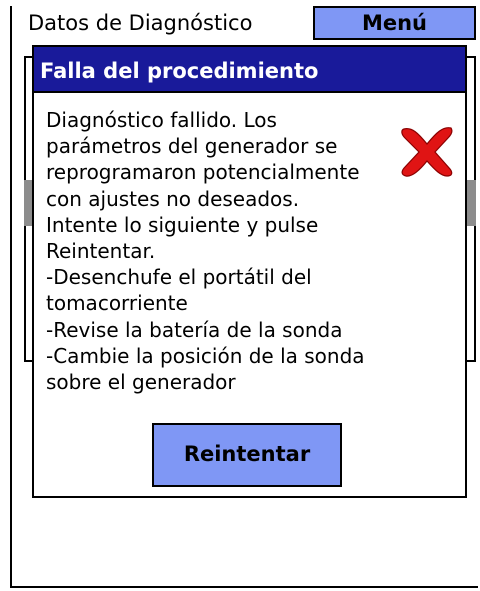  Describe the element at coordinates (427, 152) in the screenshot. I see `error-x-icon` at that location.